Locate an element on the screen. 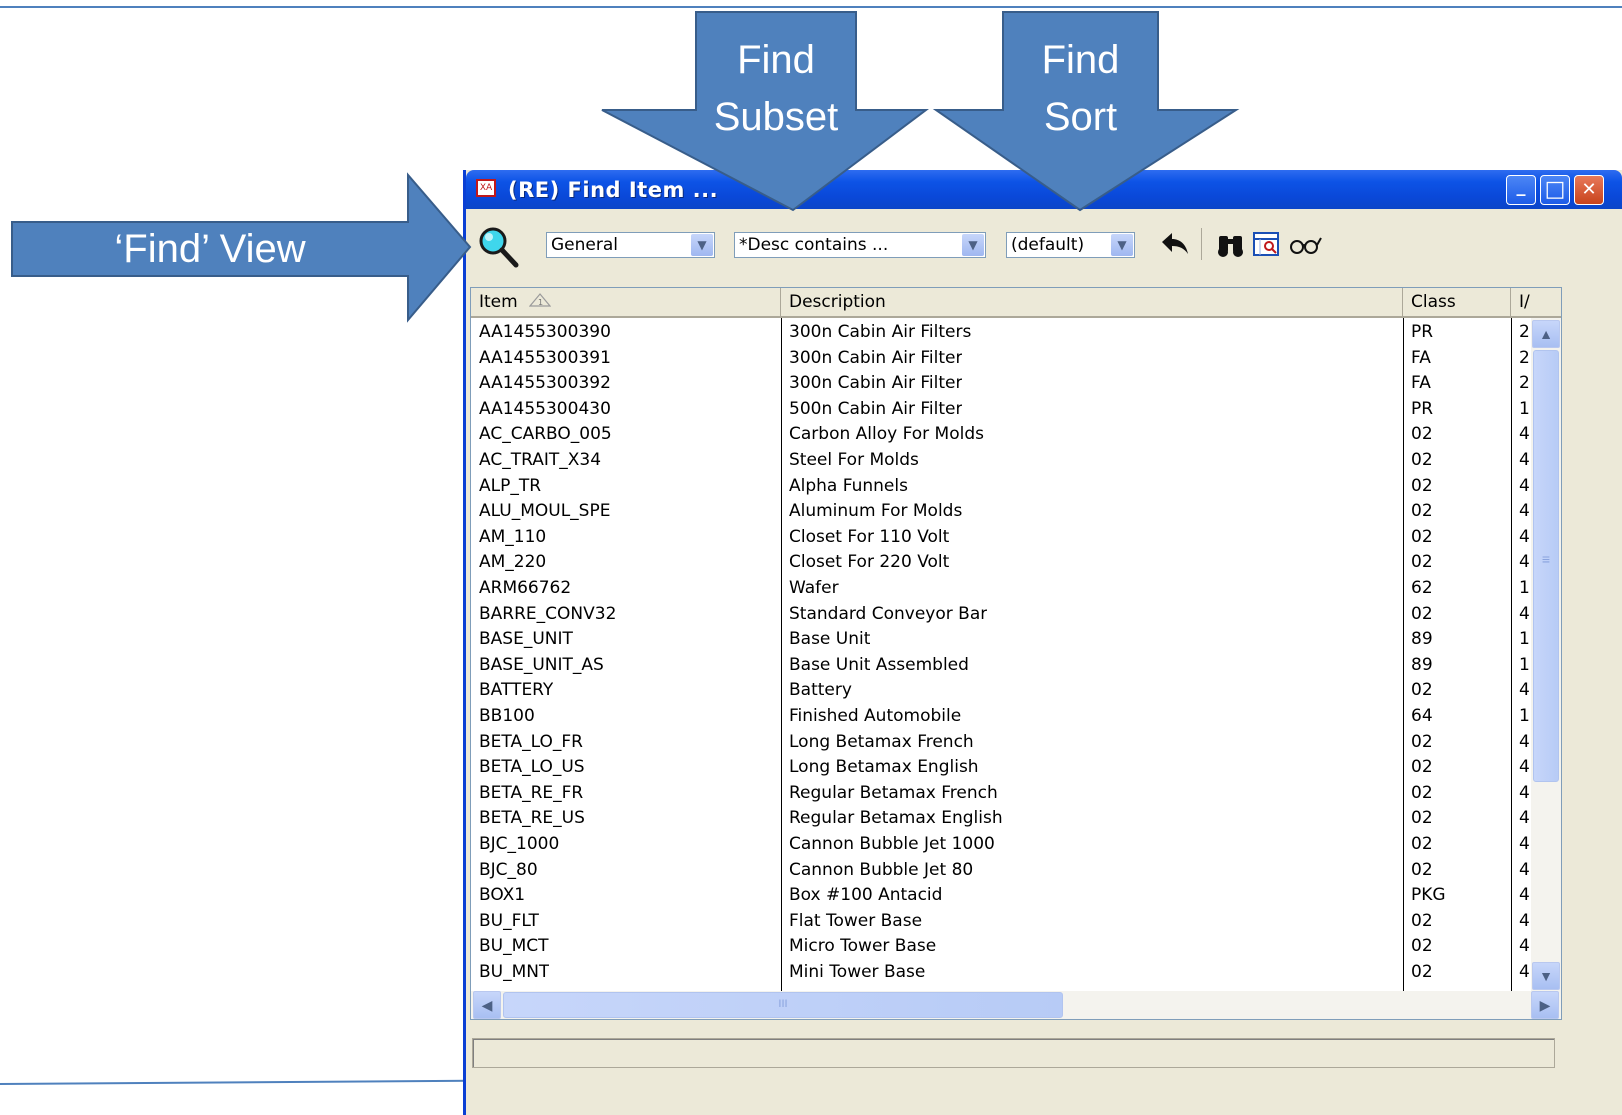 The height and width of the screenshot is (1115, 1622). vertical-scrollbar: ▲ ≡ ▼ is located at coordinates (1546, 654).